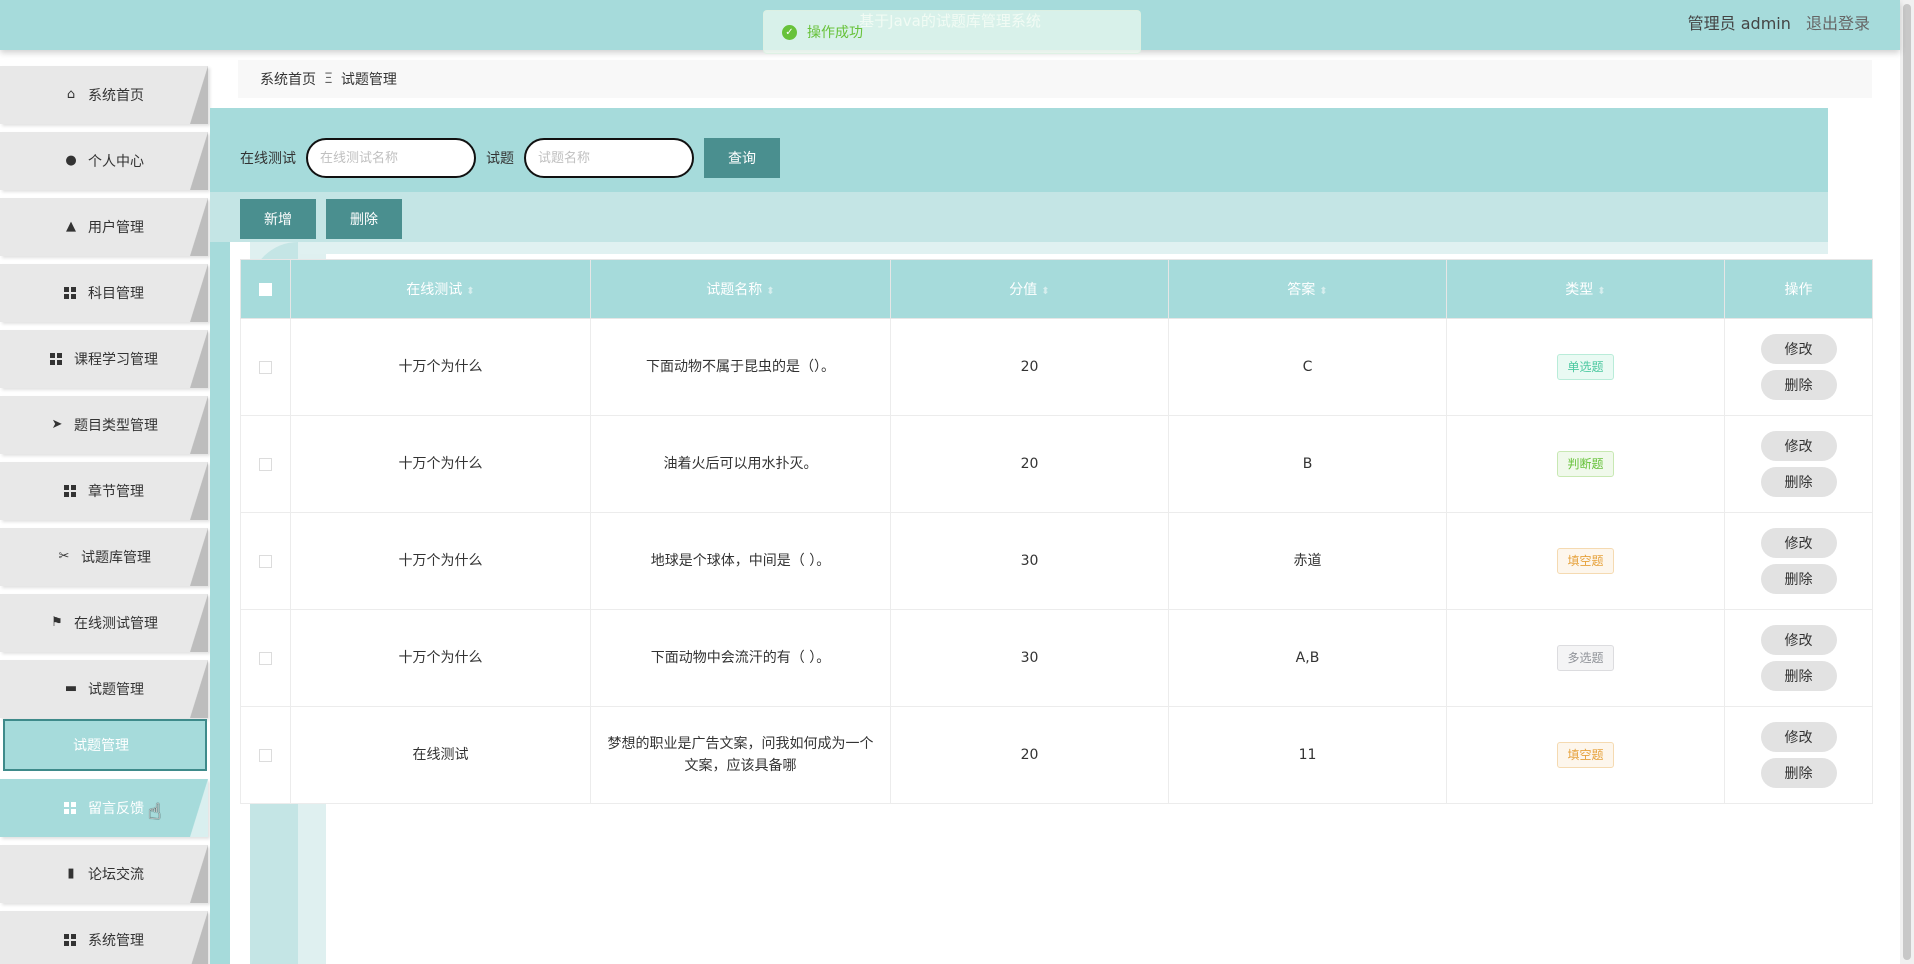 The height and width of the screenshot is (964, 1914). Describe the element at coordinates (104, 689) in the screenshot. I see `sidebar-item: ▬ 试题管理` at that location.